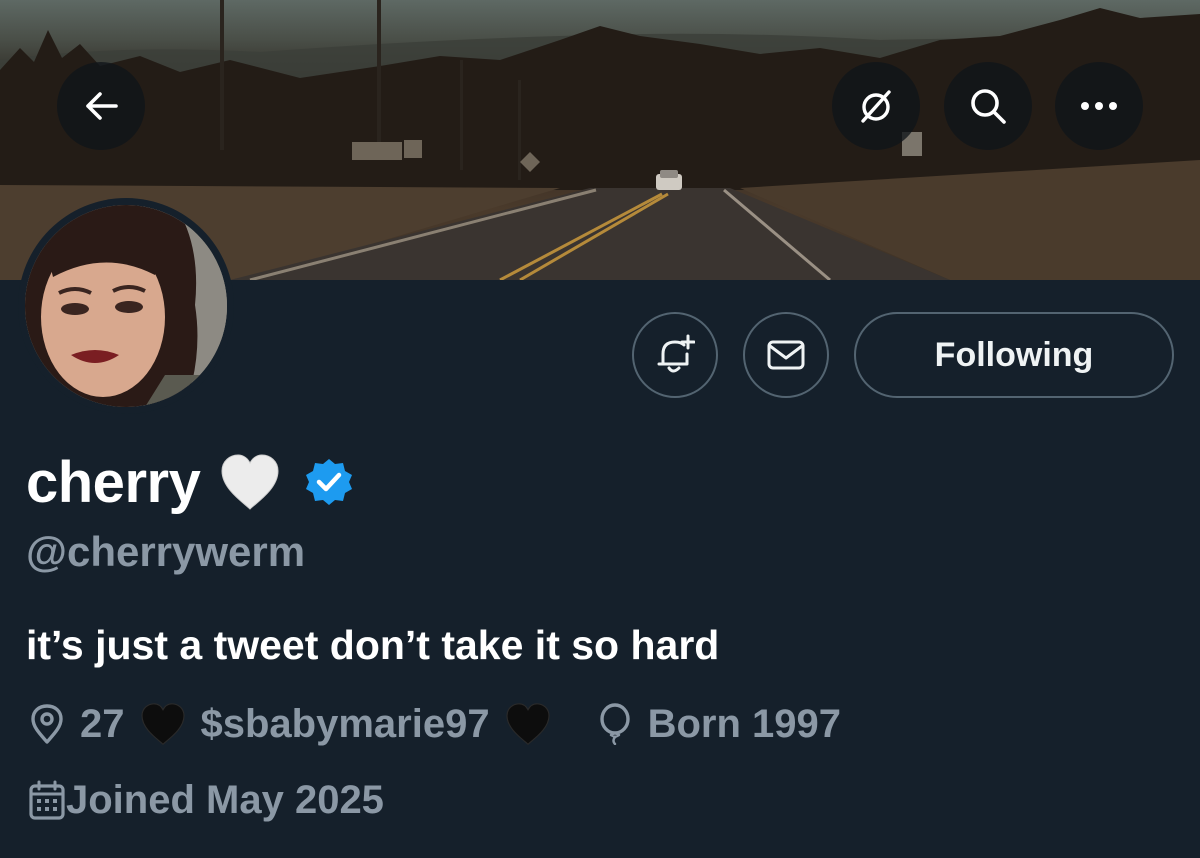  What do you see at coordinates (166, 551) in the screenshot?
I see `user-handle: @cherrywerm` at bounding box center [166, 551].